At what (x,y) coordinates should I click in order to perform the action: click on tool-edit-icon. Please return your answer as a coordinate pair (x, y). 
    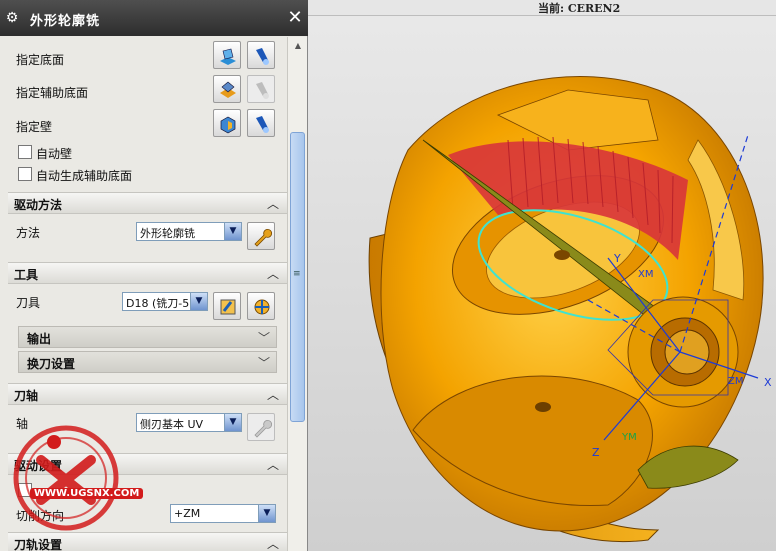
    Looking at the image, I should click on (228, 307).